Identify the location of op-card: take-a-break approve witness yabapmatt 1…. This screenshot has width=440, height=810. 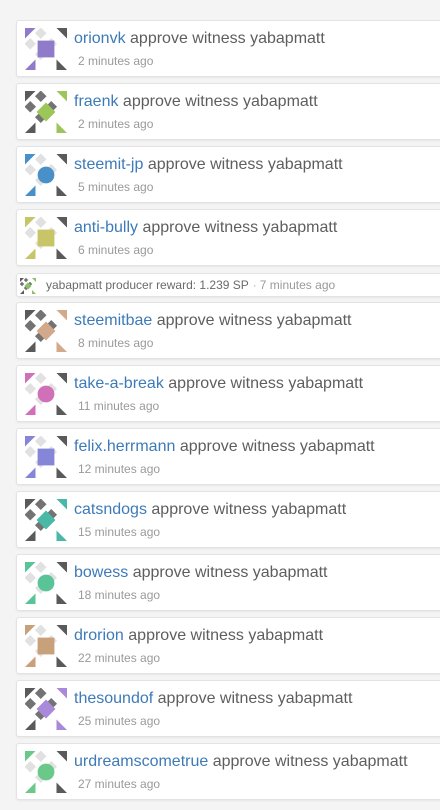
(228, 393).